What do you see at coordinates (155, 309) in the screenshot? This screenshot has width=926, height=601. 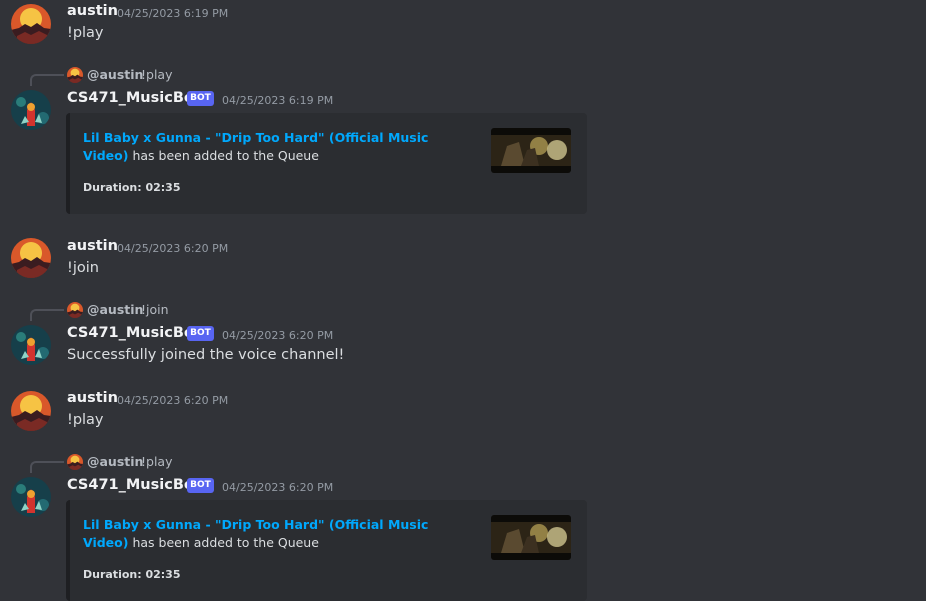 I see `reply-text: !join` at bounding box center [155, 309].